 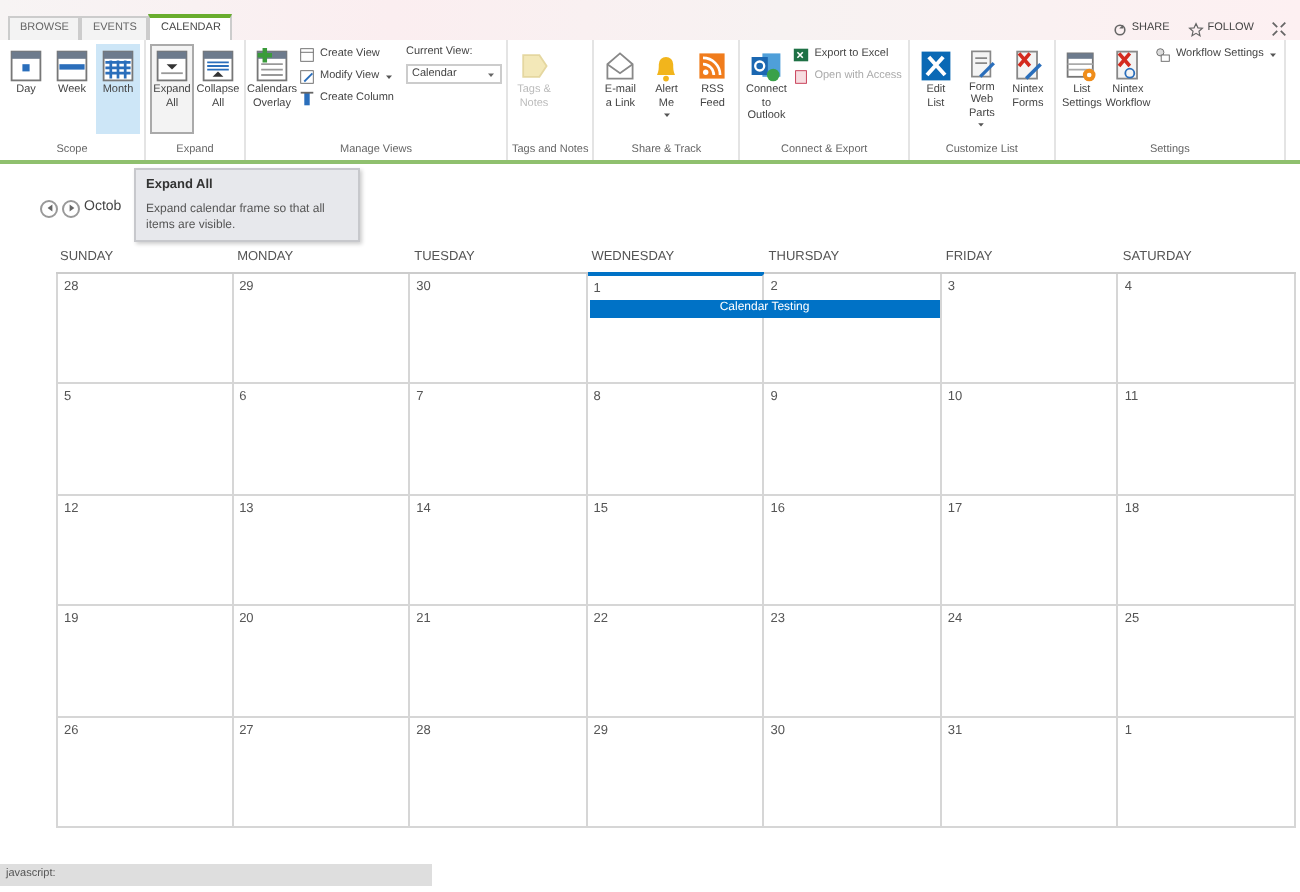 What do you see at coordinates (307, 55) in the screenshot?
I see `view-icon` at bounding box center [307, 55].